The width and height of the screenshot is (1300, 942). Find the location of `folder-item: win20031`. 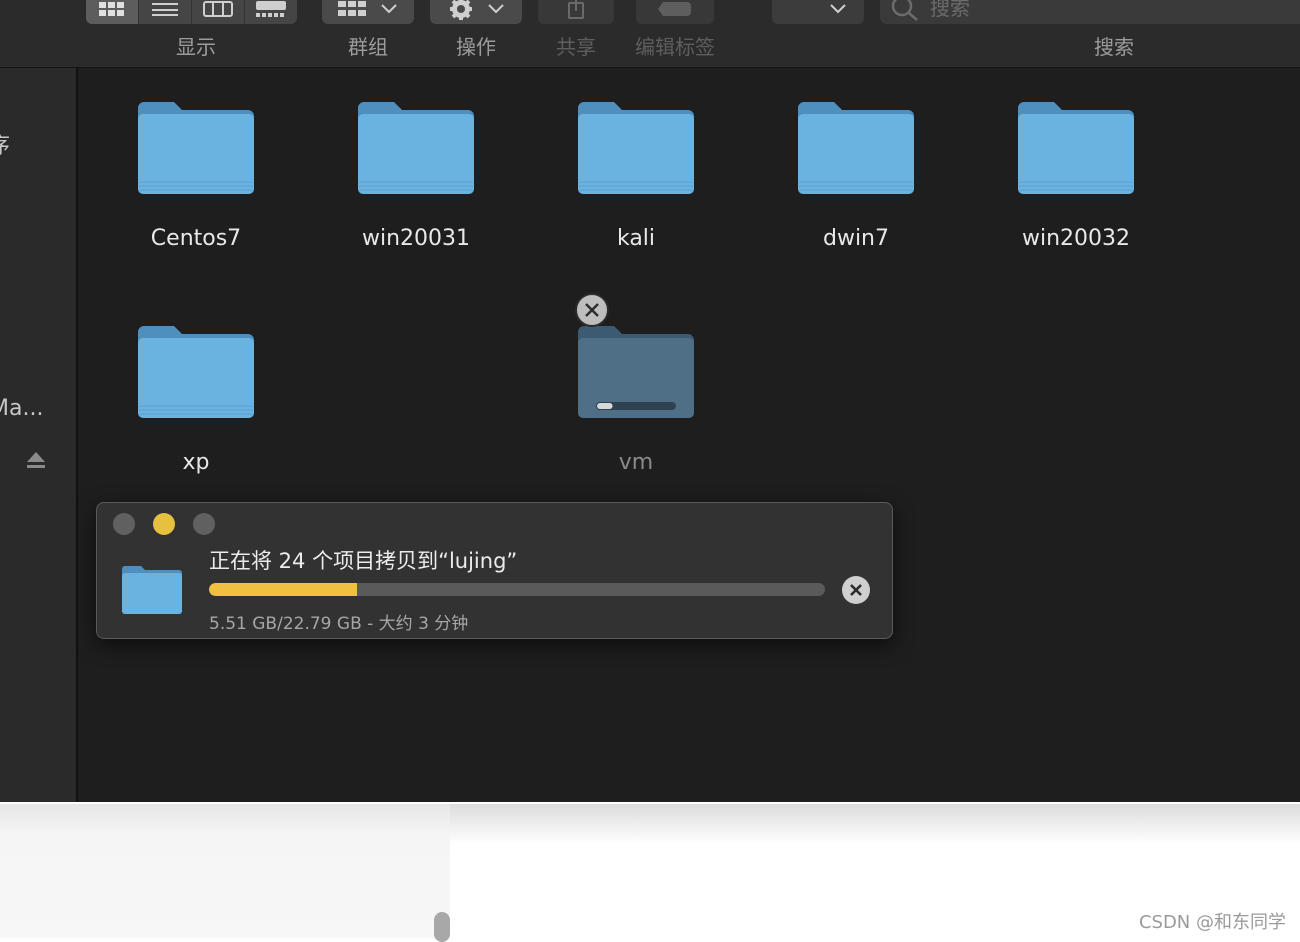

folder-item: win20031 is located at coordinates (416, 175).